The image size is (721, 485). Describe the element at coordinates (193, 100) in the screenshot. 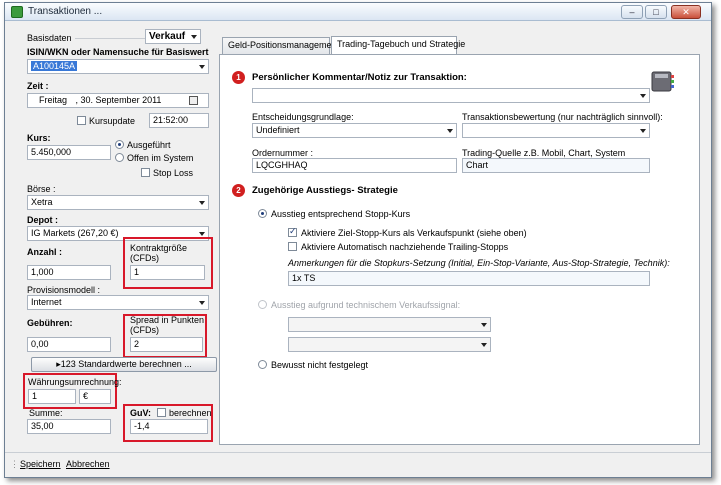

I see `calendar-icon` at that location.